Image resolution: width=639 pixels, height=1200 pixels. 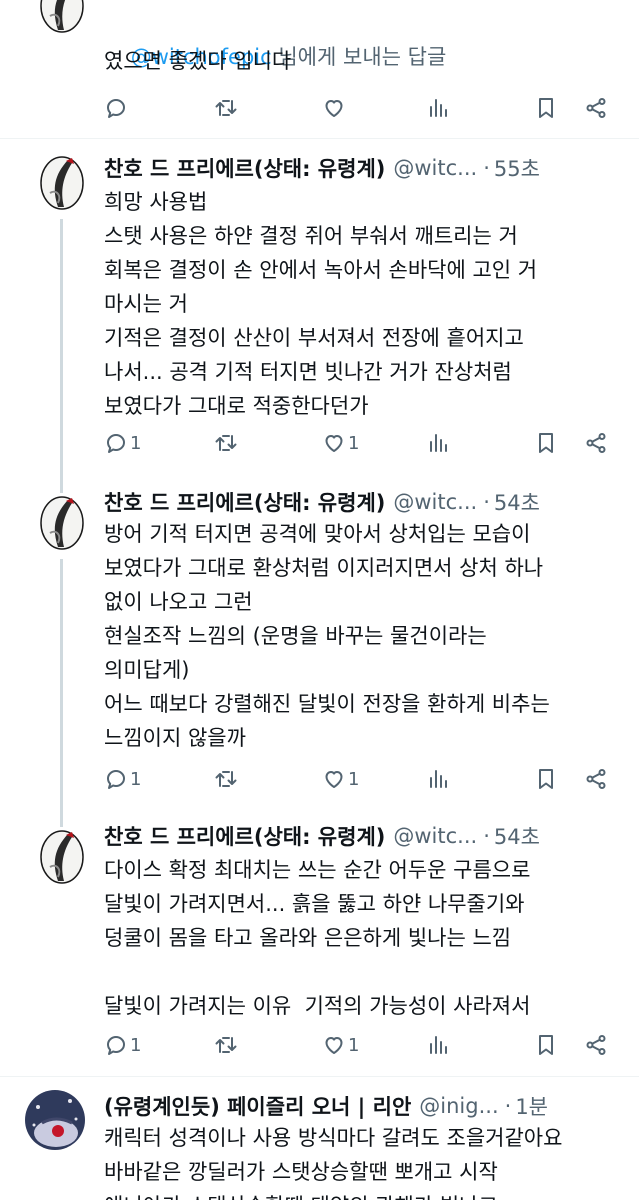 I want to click on reply-button, so click(x=116, y=108).